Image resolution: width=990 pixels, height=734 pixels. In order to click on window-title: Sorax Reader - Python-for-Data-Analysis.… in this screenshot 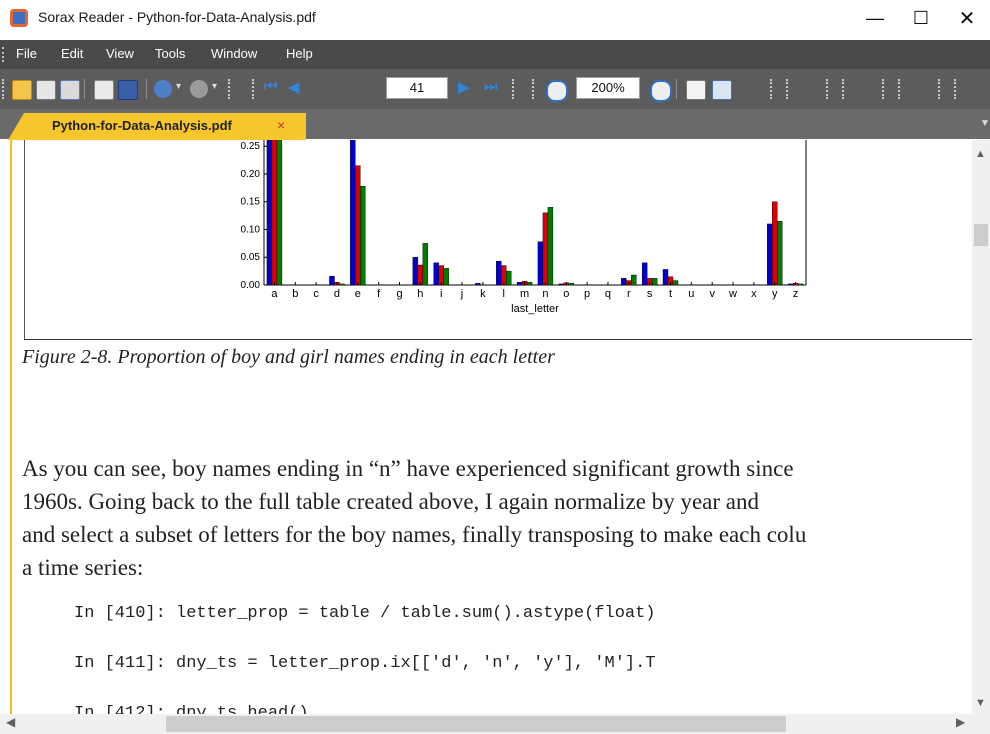, I will do `click(177, 17)`.